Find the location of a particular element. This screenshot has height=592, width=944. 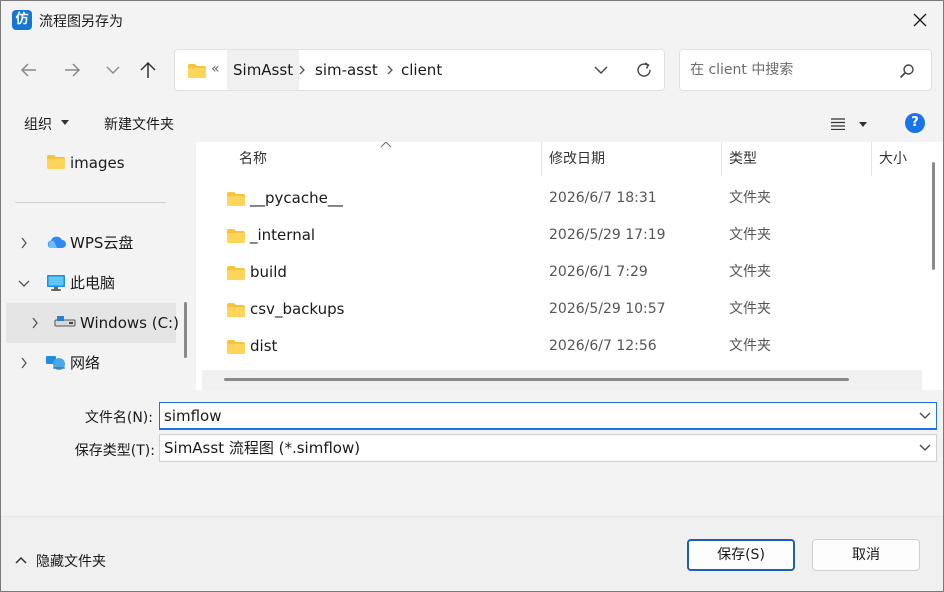

network-icon is located at coordinates (55, 363).